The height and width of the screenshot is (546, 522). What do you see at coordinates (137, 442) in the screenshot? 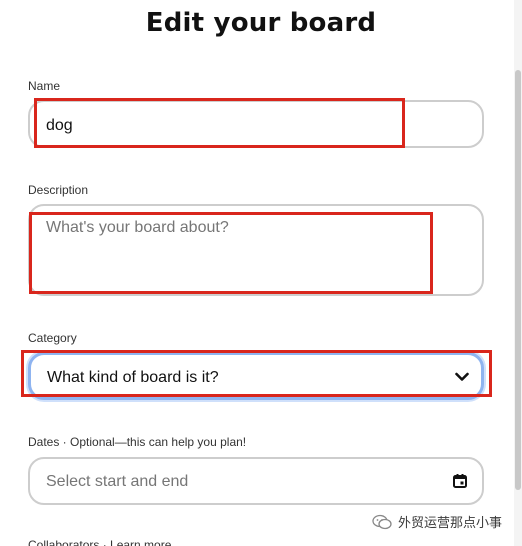
I see `dates-label: Dates · Optional—this can help you plan!` at bounding box center [137, 442].